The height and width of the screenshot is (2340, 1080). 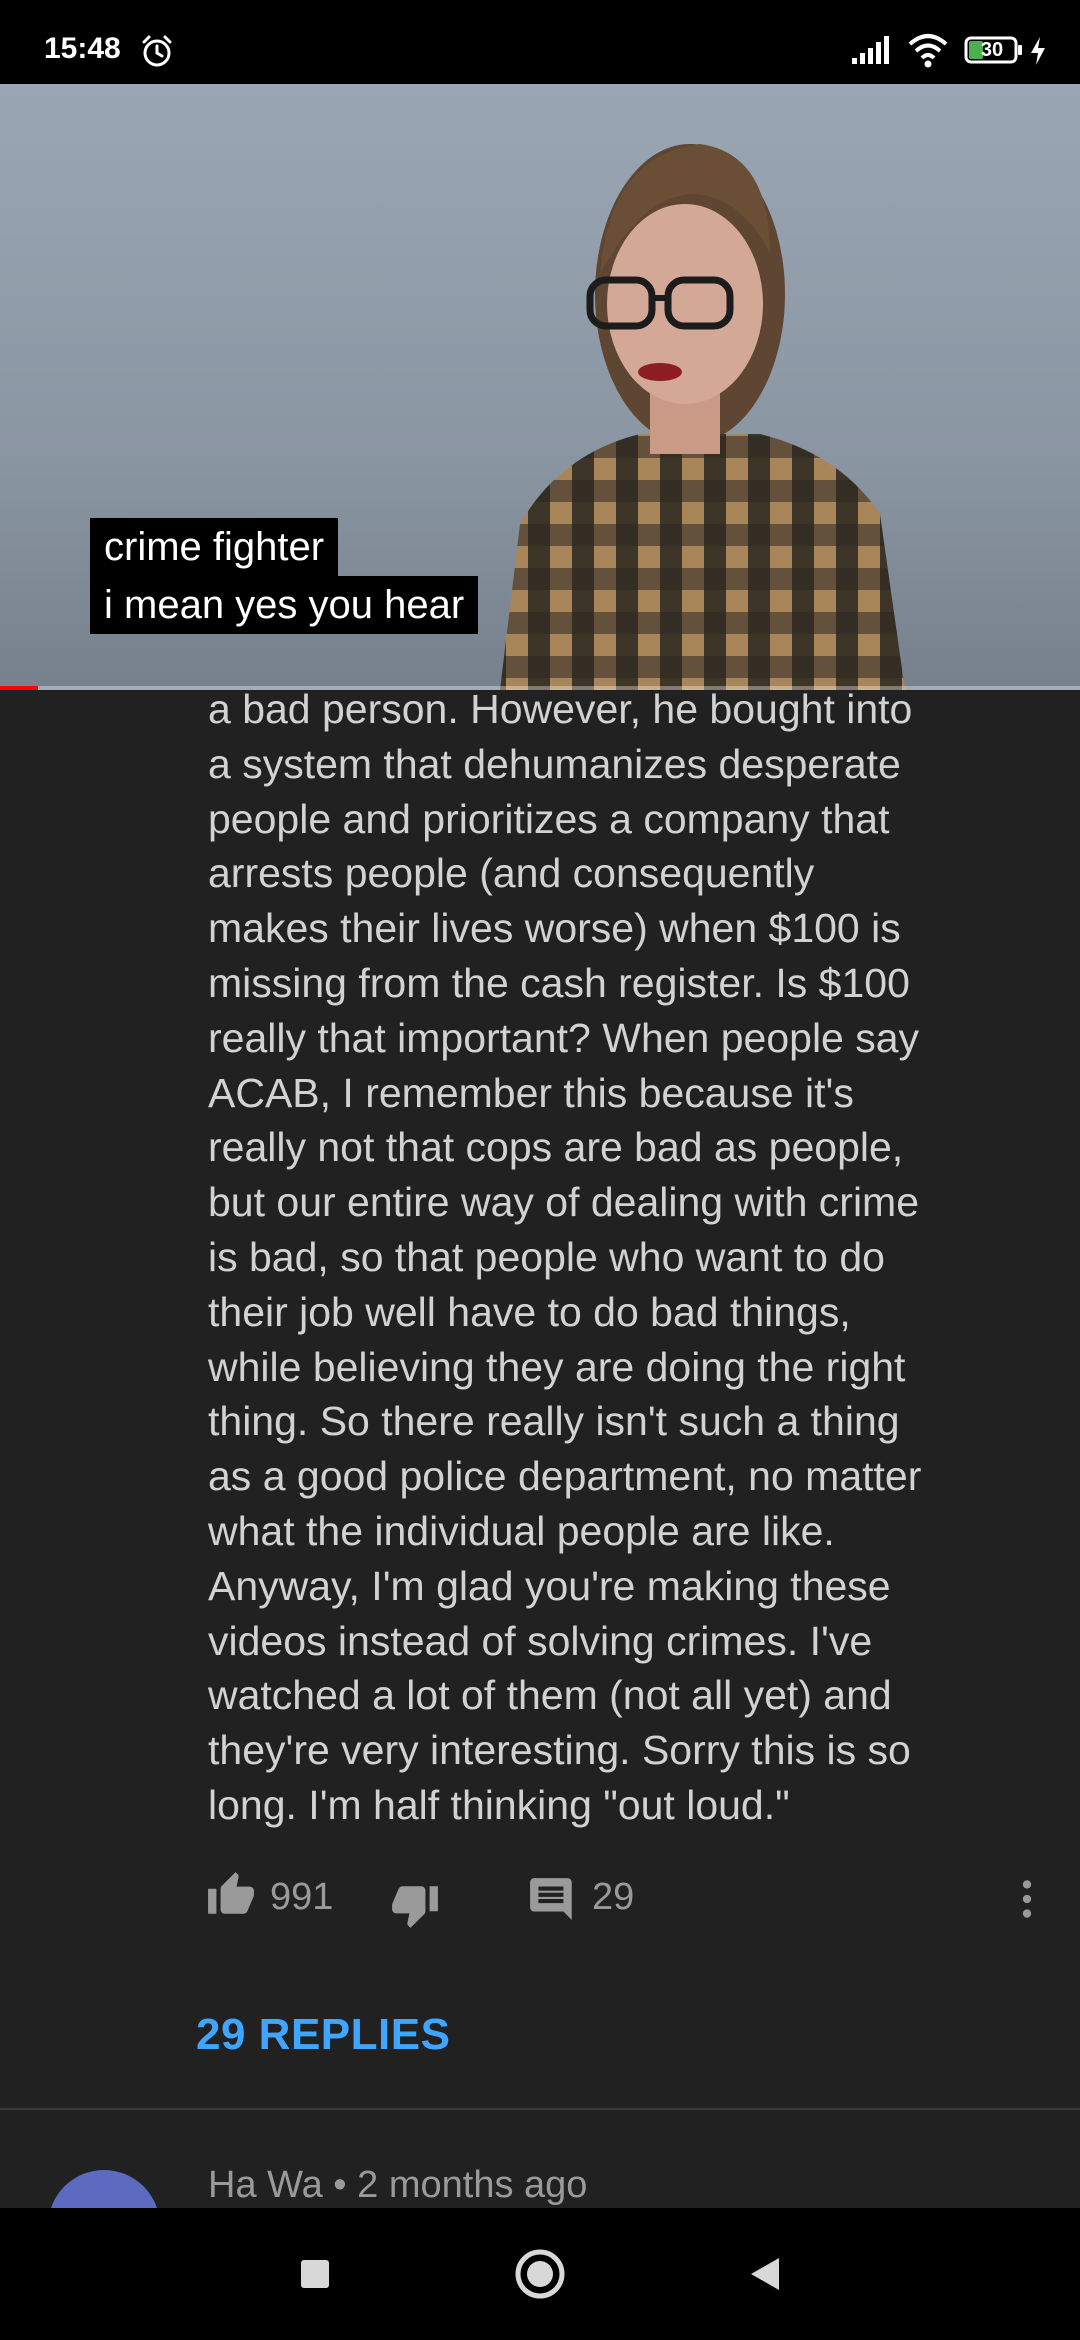 I want to click on status-time: 15:48, so click(x=82, y=48).